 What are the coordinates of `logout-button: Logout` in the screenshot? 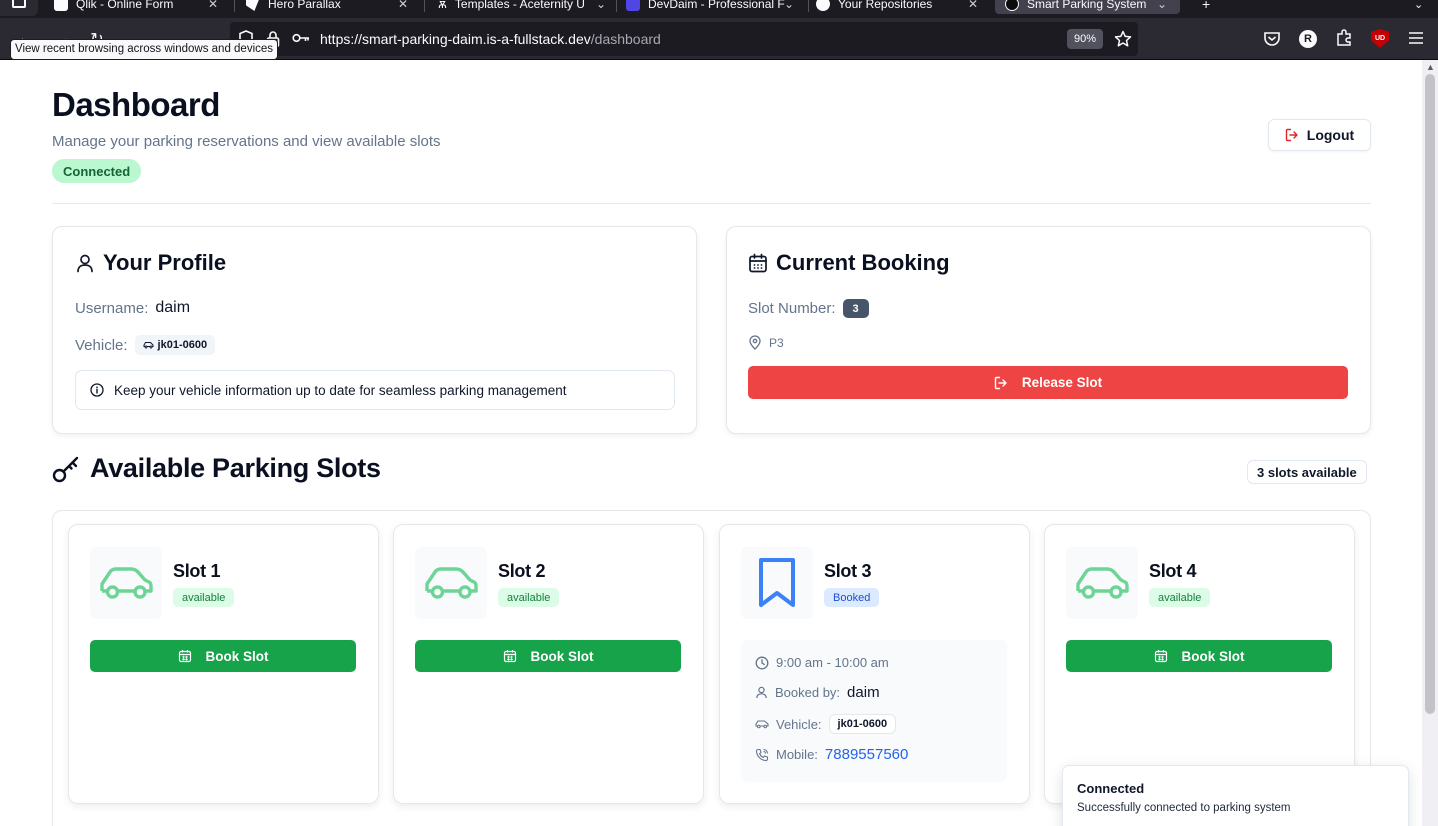 It's located at (1319, 135).